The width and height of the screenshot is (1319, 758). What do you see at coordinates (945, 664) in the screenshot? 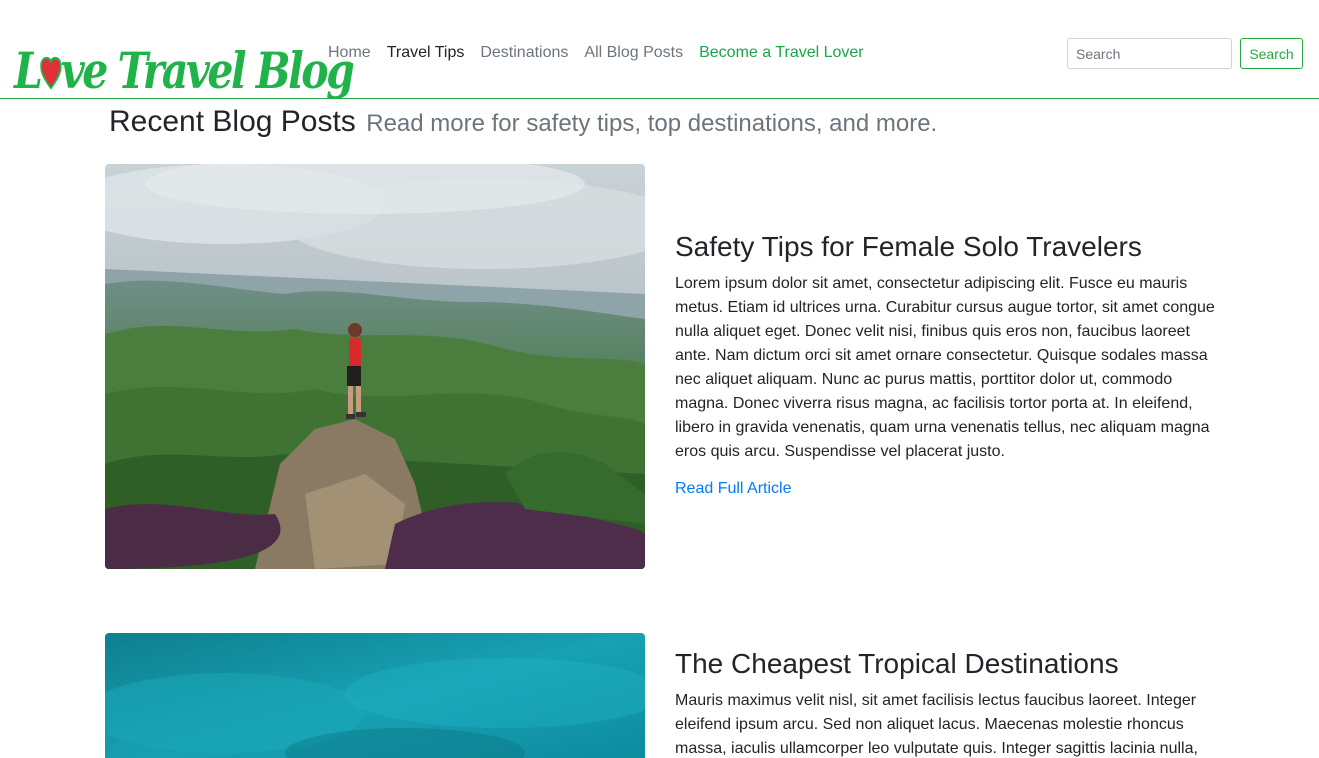
I see `post-title: The Cheapest Tropical Destinations` at bounding box center [945, 664].